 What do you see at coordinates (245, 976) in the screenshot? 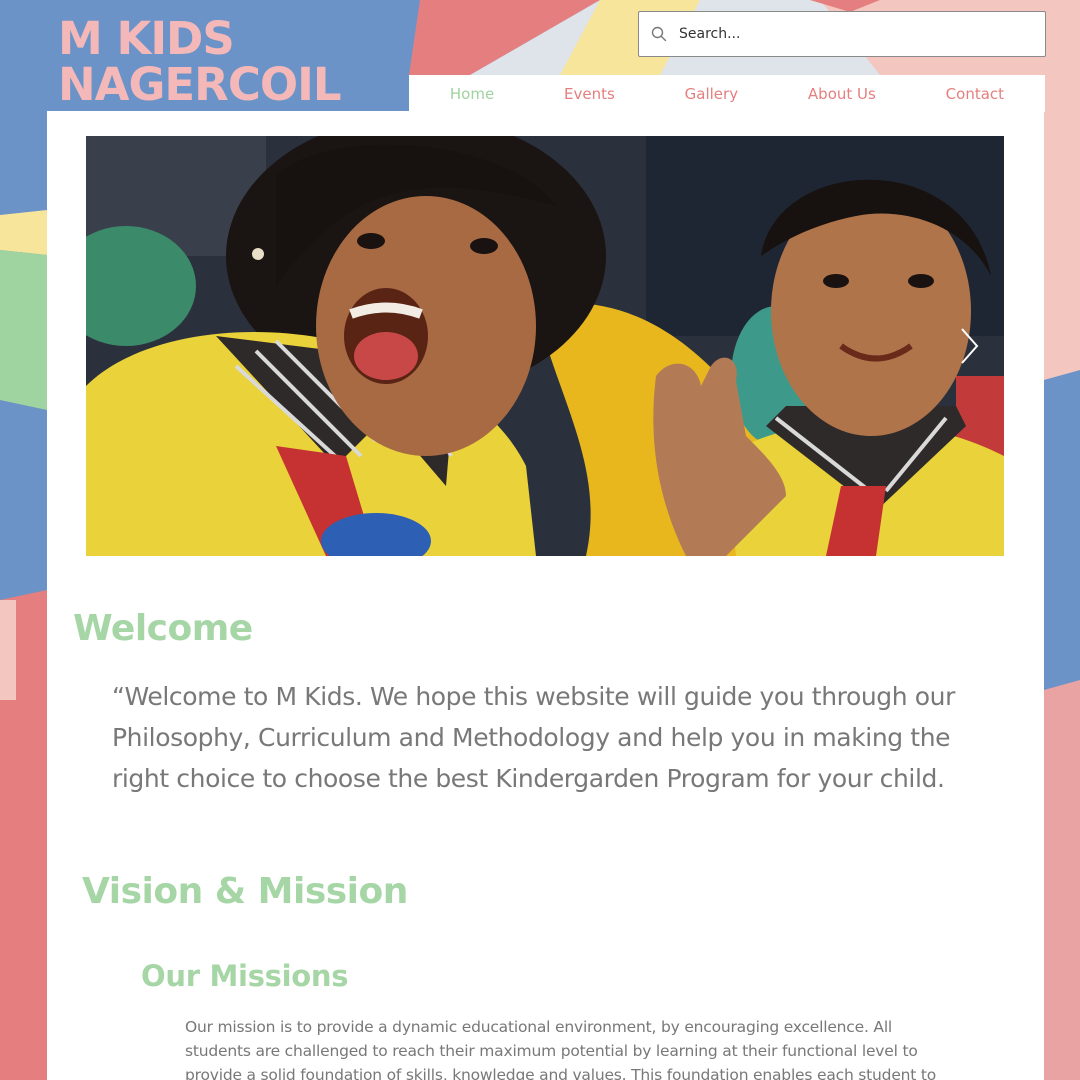
I see `our-missions-heading: Our Missions` at bounding box center [245, 976].